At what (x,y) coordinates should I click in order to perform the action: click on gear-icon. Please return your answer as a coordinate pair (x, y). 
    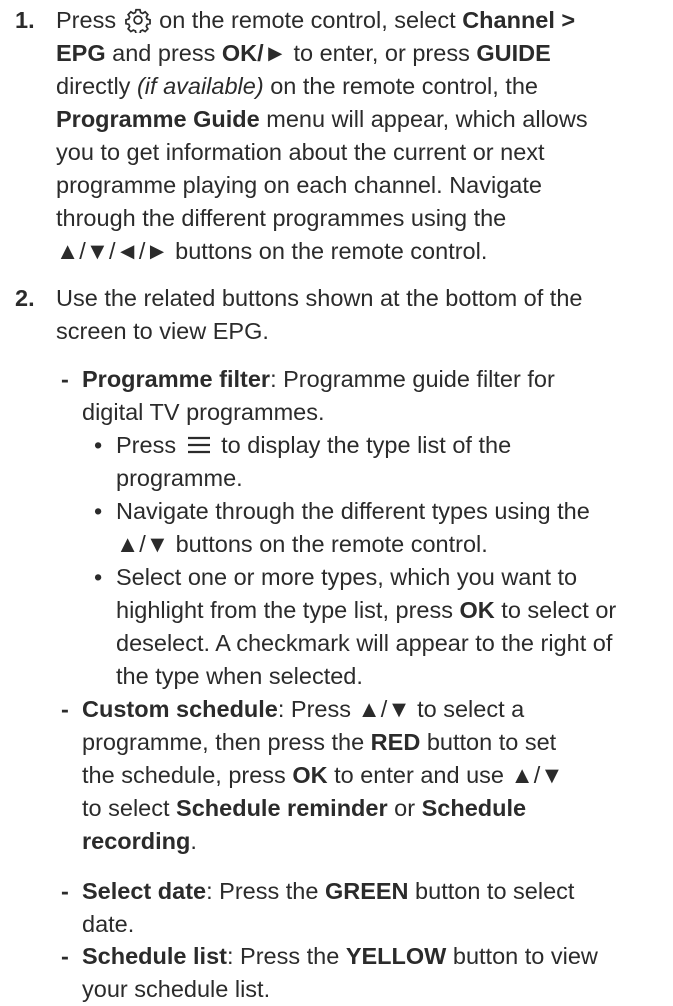
    Looking at the image, I should click on (137, 20).